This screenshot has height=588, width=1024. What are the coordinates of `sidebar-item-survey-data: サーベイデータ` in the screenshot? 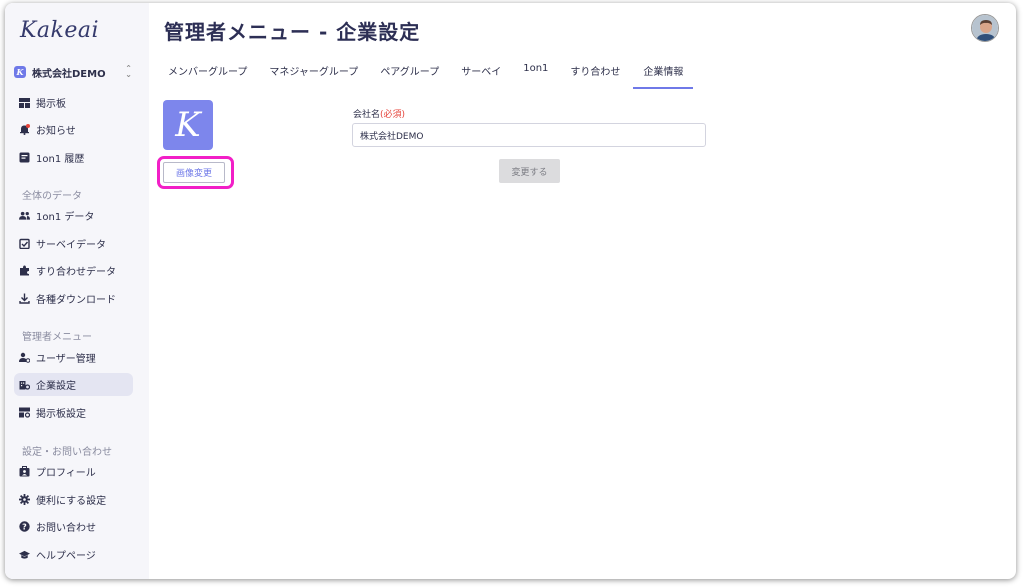 It's located at (73, 243).